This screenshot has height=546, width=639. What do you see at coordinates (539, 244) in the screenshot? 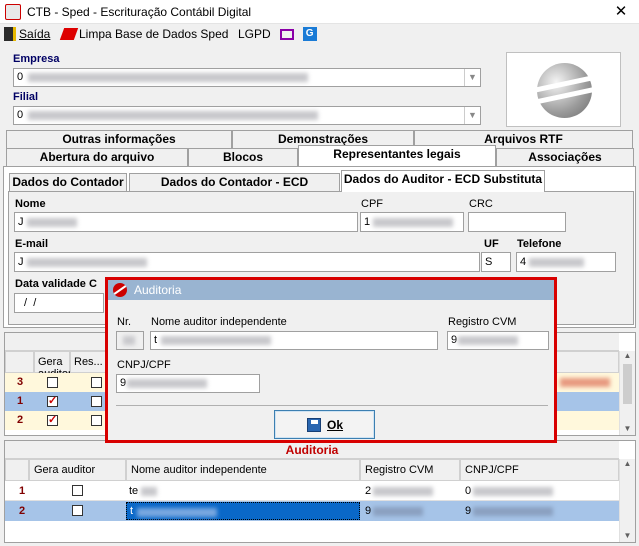
I see `telefone-label: Telefone` at bounding box center [539, 244].